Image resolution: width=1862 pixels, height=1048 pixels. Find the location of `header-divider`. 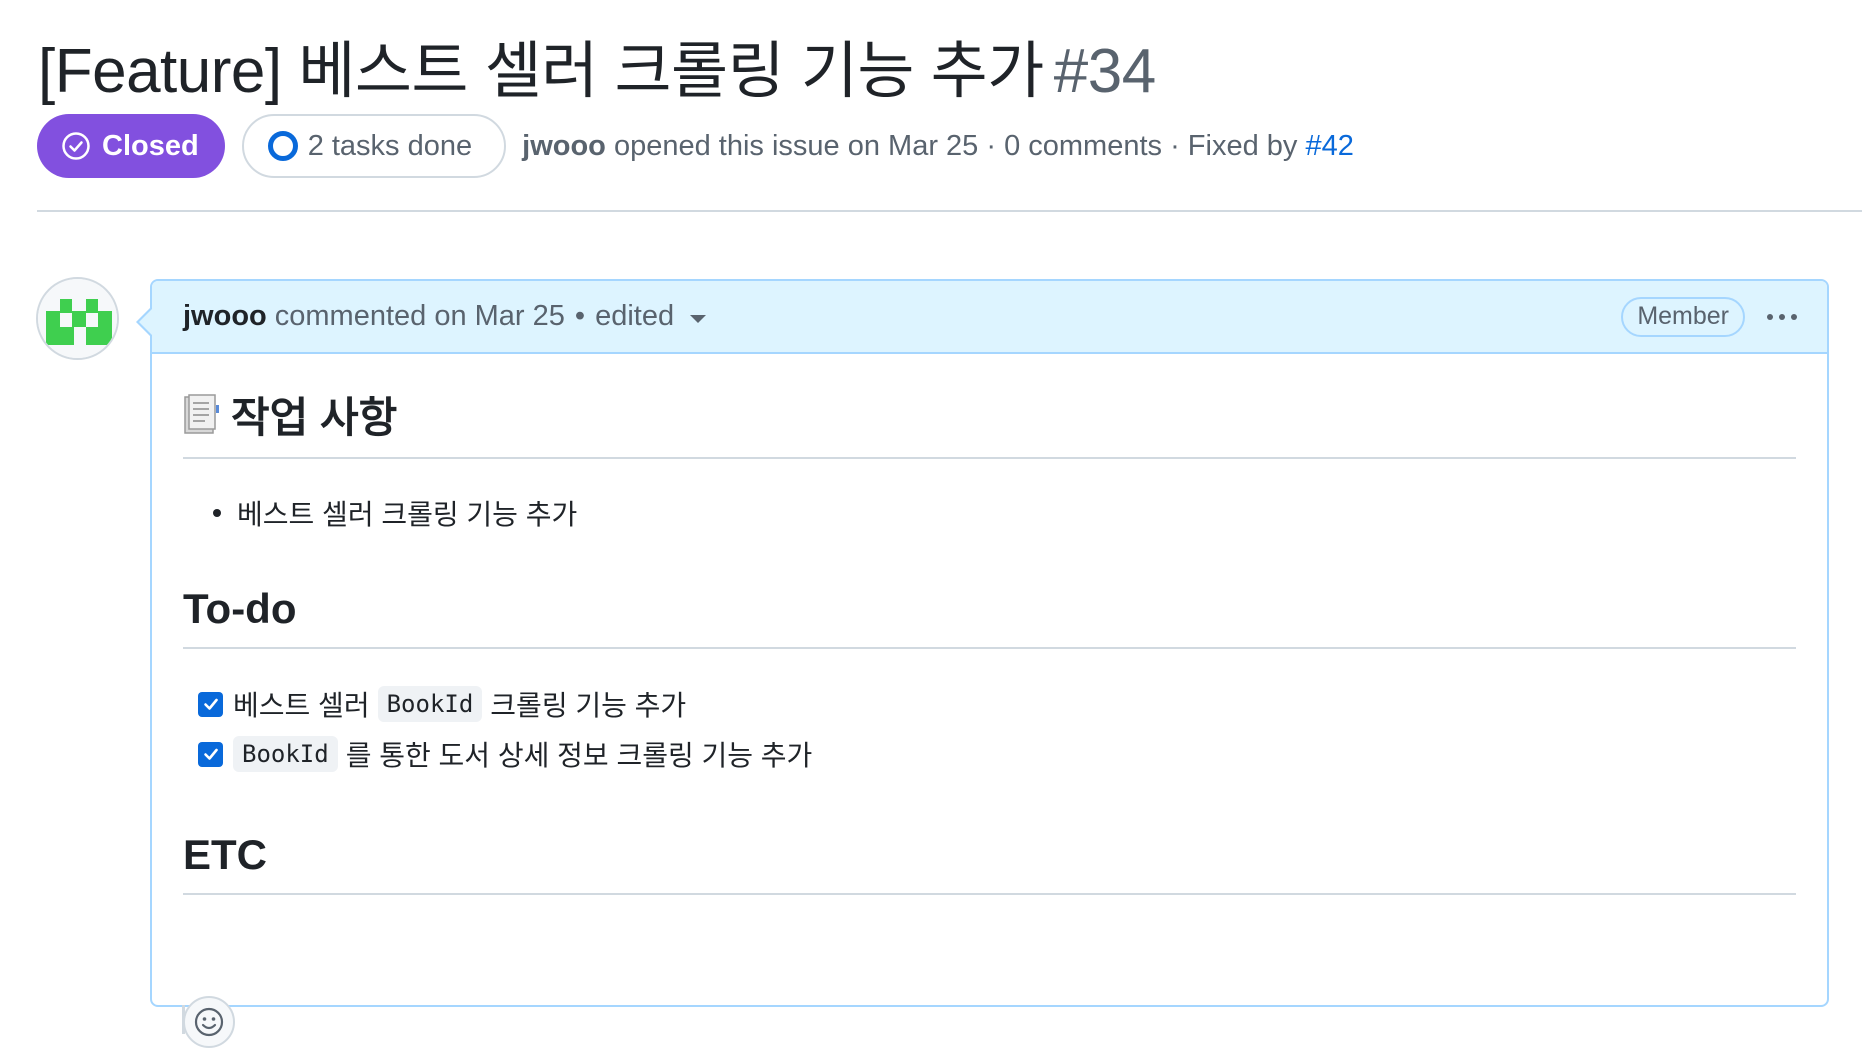

header-divider is located at coordinates (949, 211).